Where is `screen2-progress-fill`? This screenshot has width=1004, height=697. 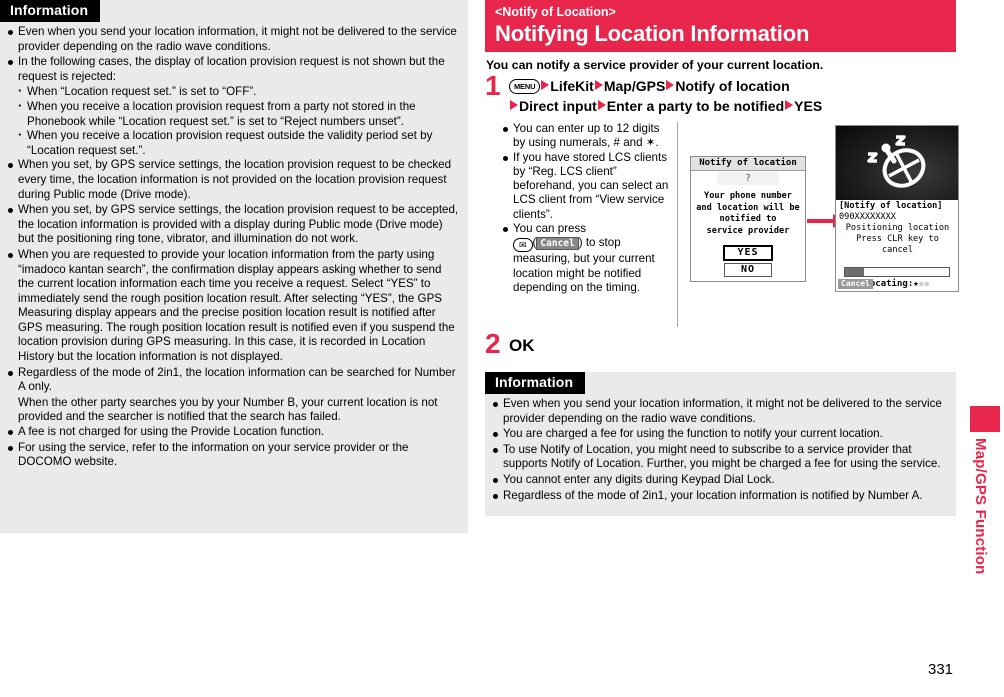 screen2-progress-fill is located at coordinates (854, 272).